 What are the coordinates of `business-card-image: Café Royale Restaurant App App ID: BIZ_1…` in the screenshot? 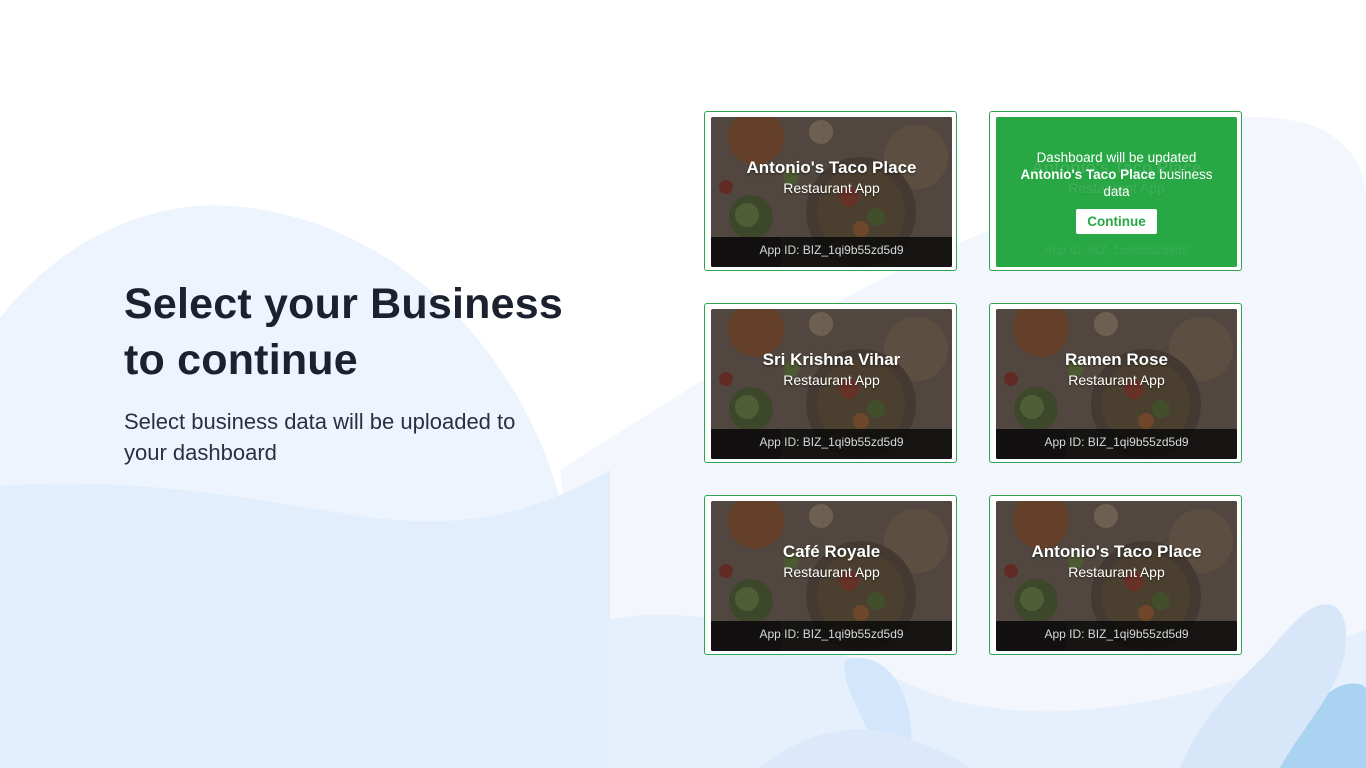 It's located at (831, 576).